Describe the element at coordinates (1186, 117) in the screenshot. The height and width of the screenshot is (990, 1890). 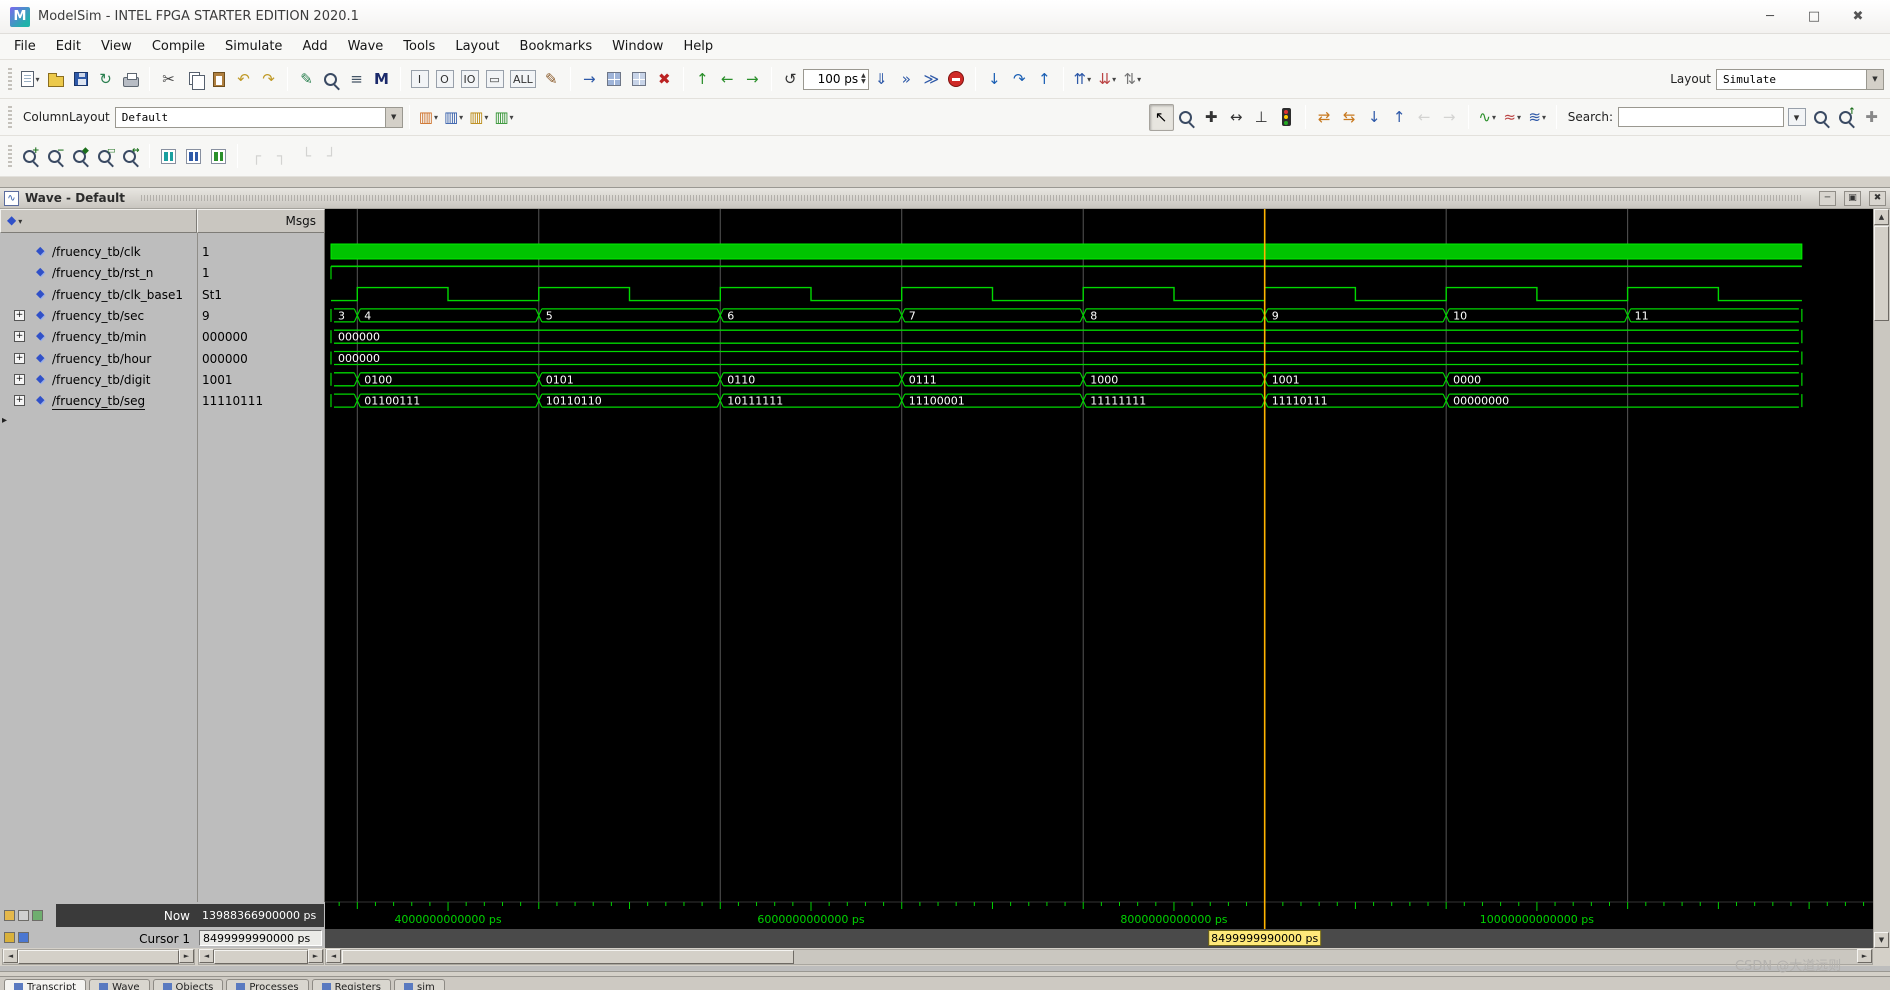
I see `zoom-mode-button` at that location.